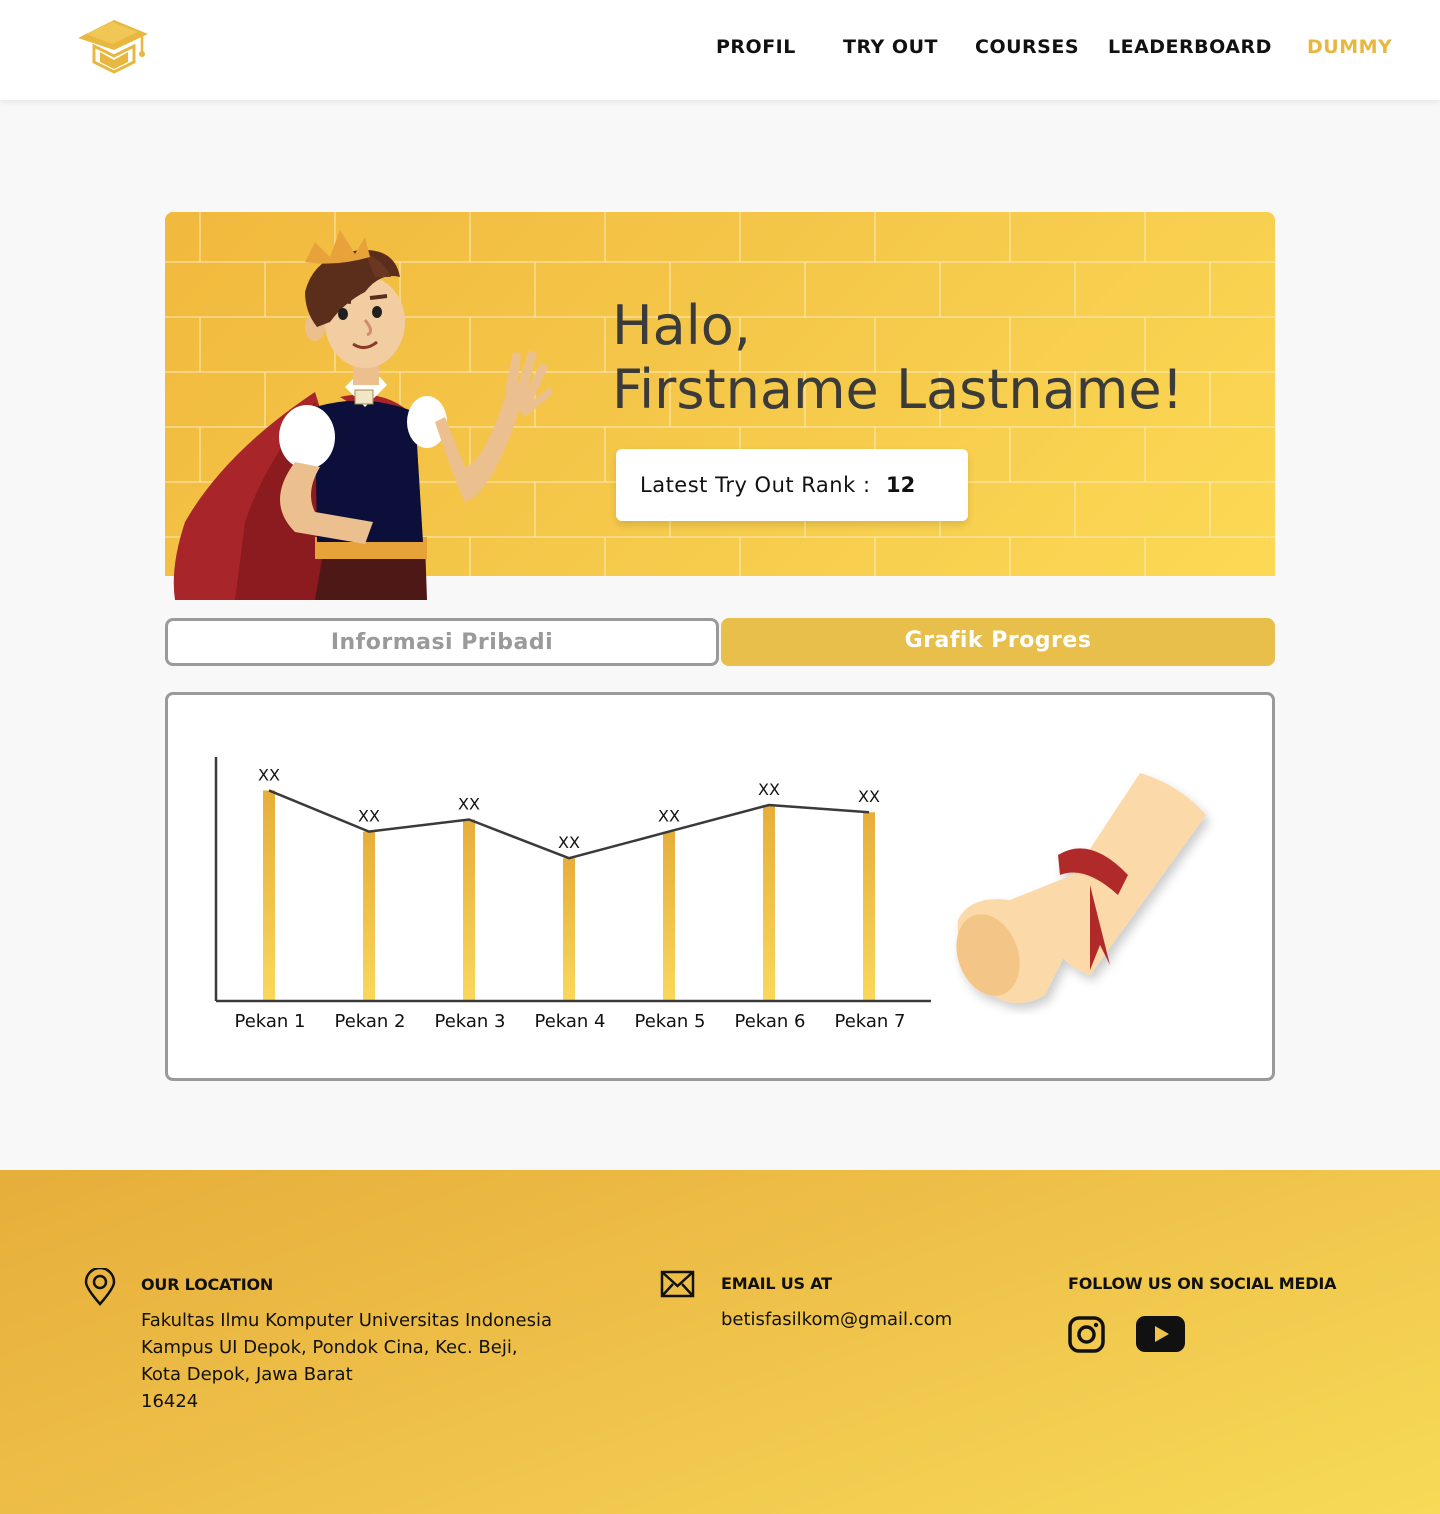 Image resolution: width=1440 pixels, height=1514 pixels. What do you see at coordinates (1202, 1283) in the screenshot?
I see `social-title: FOLLOW US ON SOCIAL MEDIA` at bounding box center [1202, 1283].